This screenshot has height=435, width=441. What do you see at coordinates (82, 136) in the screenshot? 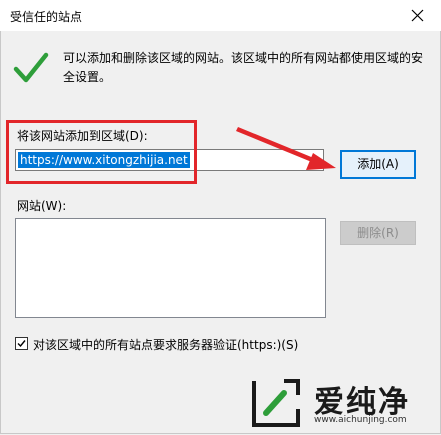
I see `add-site-label: 将该网站添加到区域(D):` at bounding box center [82, 136].